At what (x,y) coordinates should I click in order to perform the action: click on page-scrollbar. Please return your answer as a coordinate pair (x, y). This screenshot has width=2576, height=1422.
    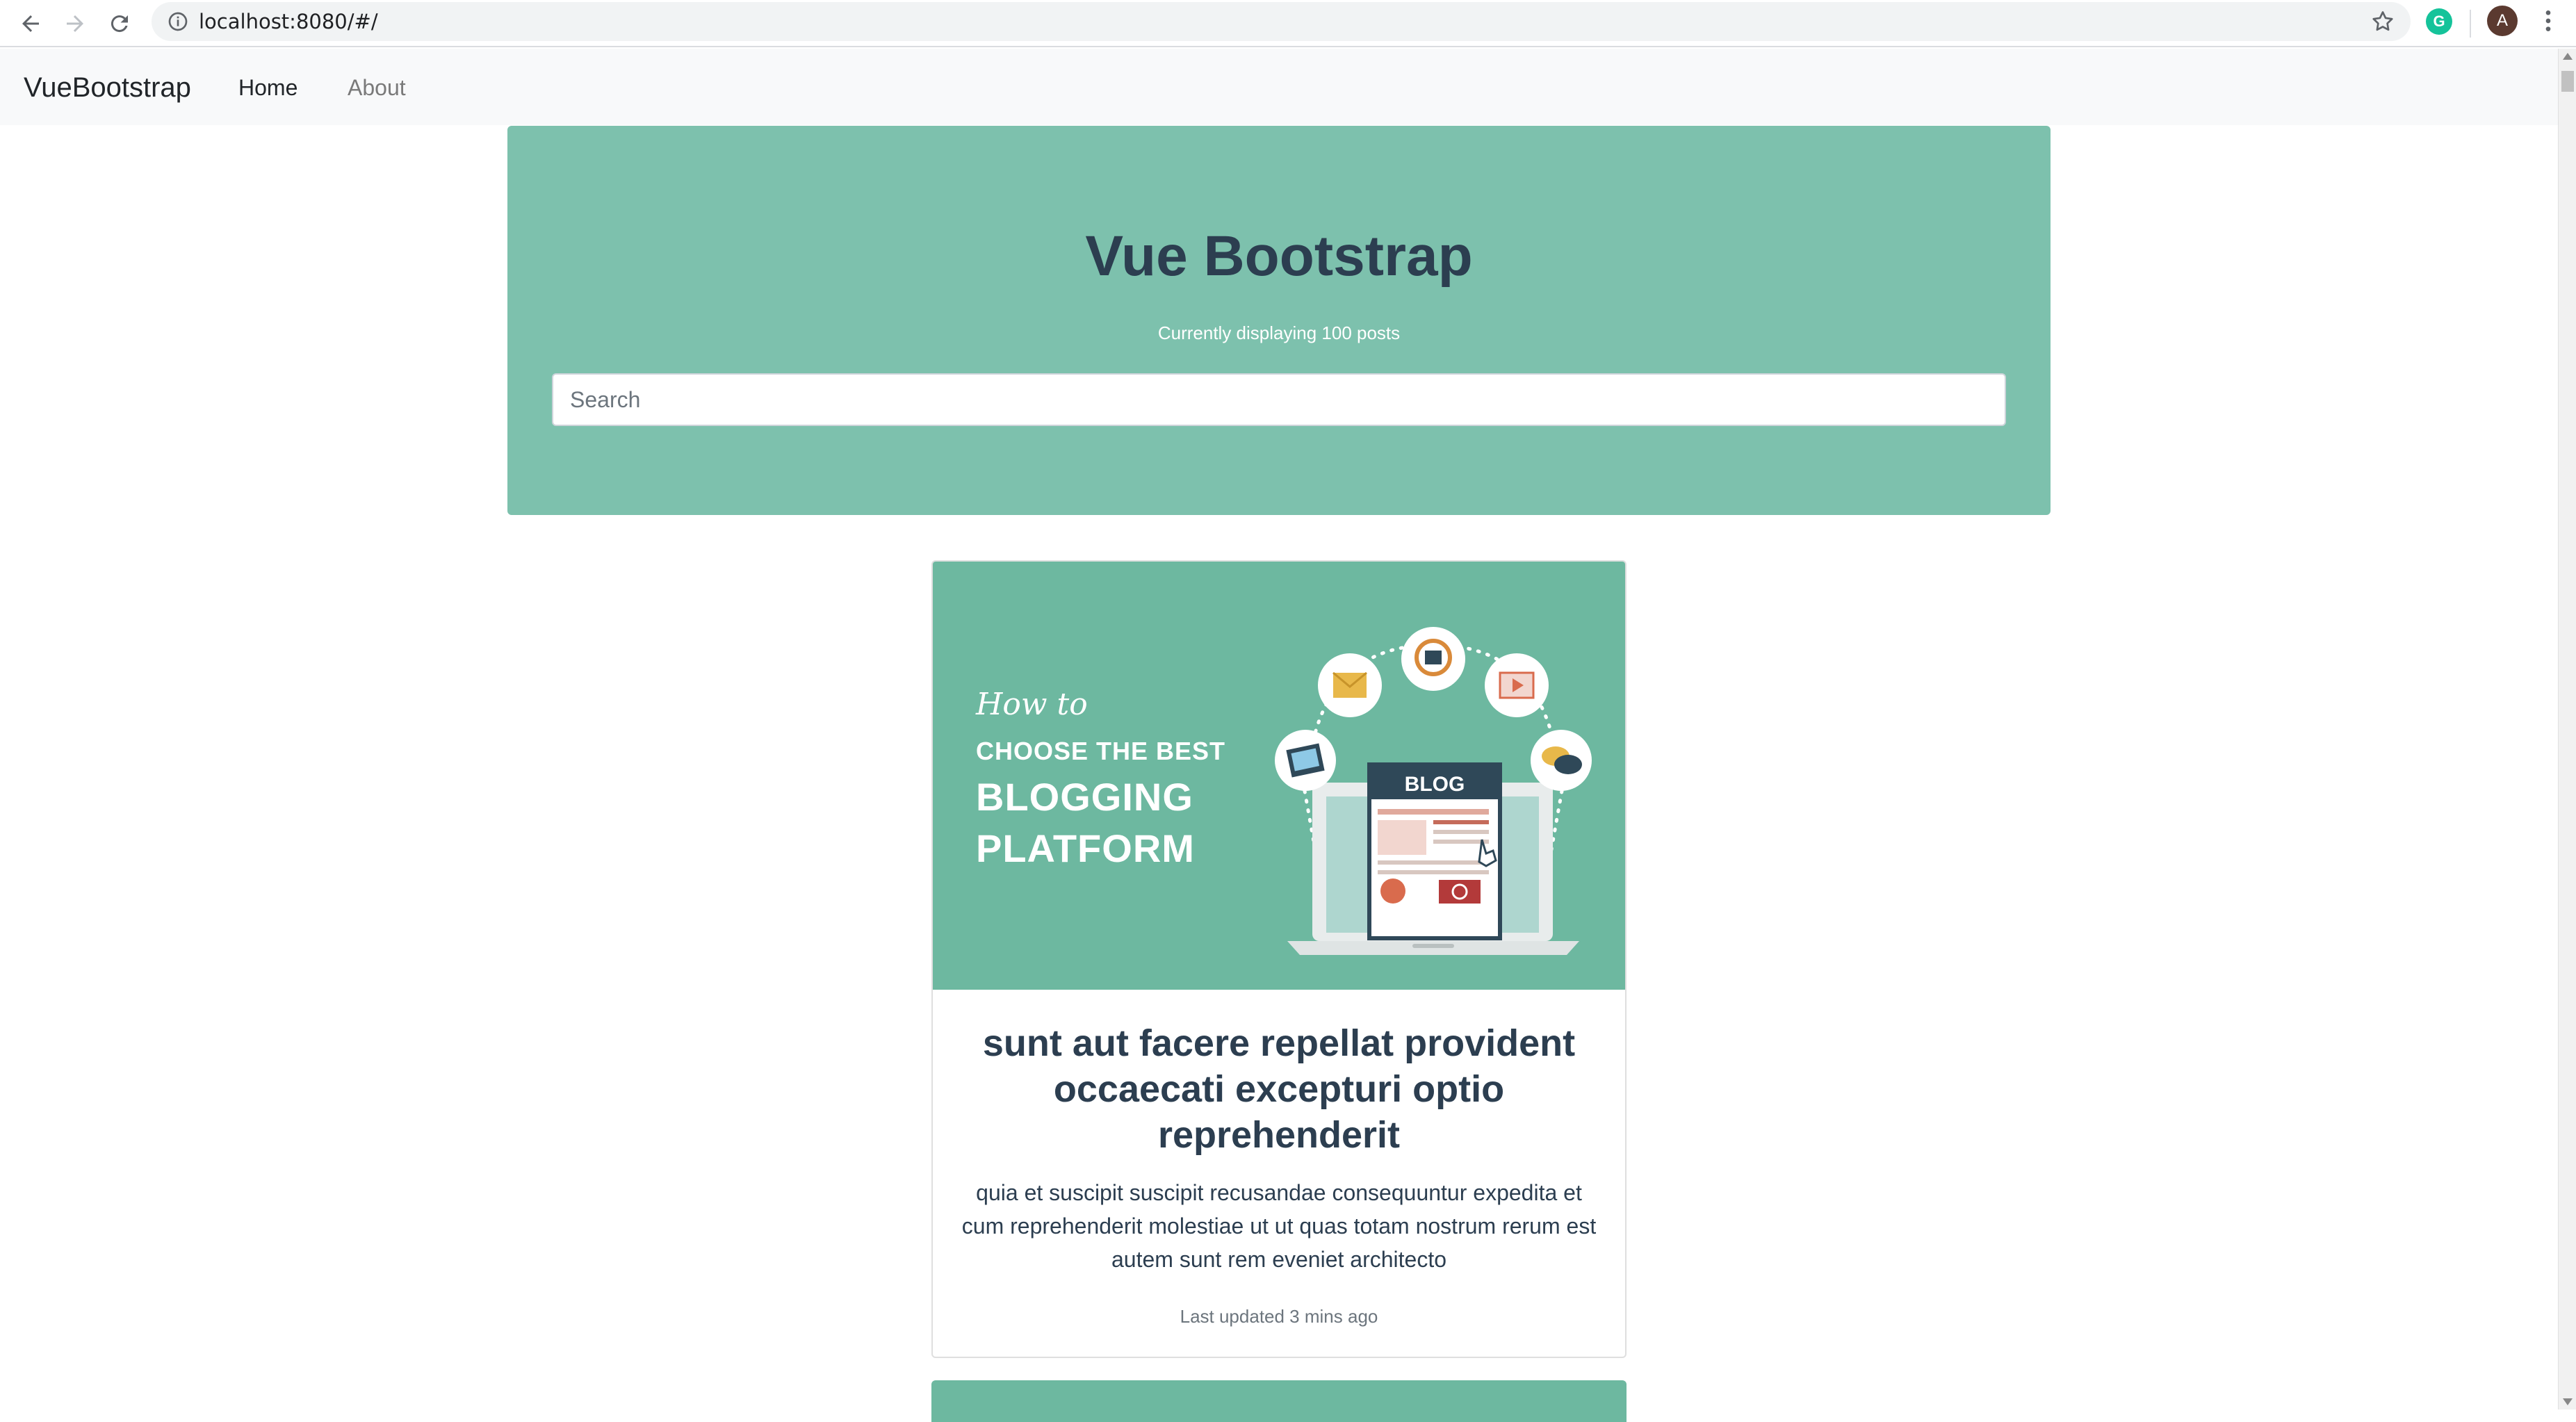
    Looking at the image, I should click on (2567, 729).